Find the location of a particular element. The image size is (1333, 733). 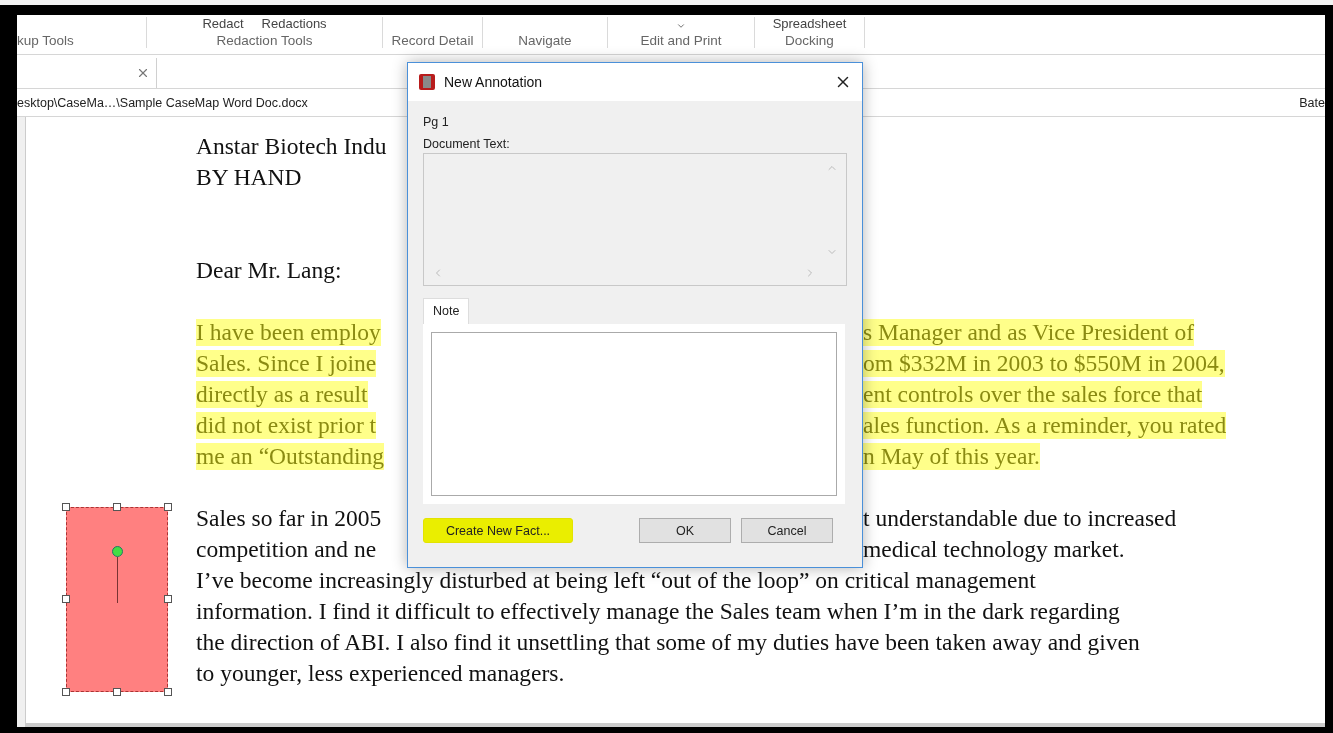

document-text-line: to younger, less experienced managers. is located at coordinates (380, 673).